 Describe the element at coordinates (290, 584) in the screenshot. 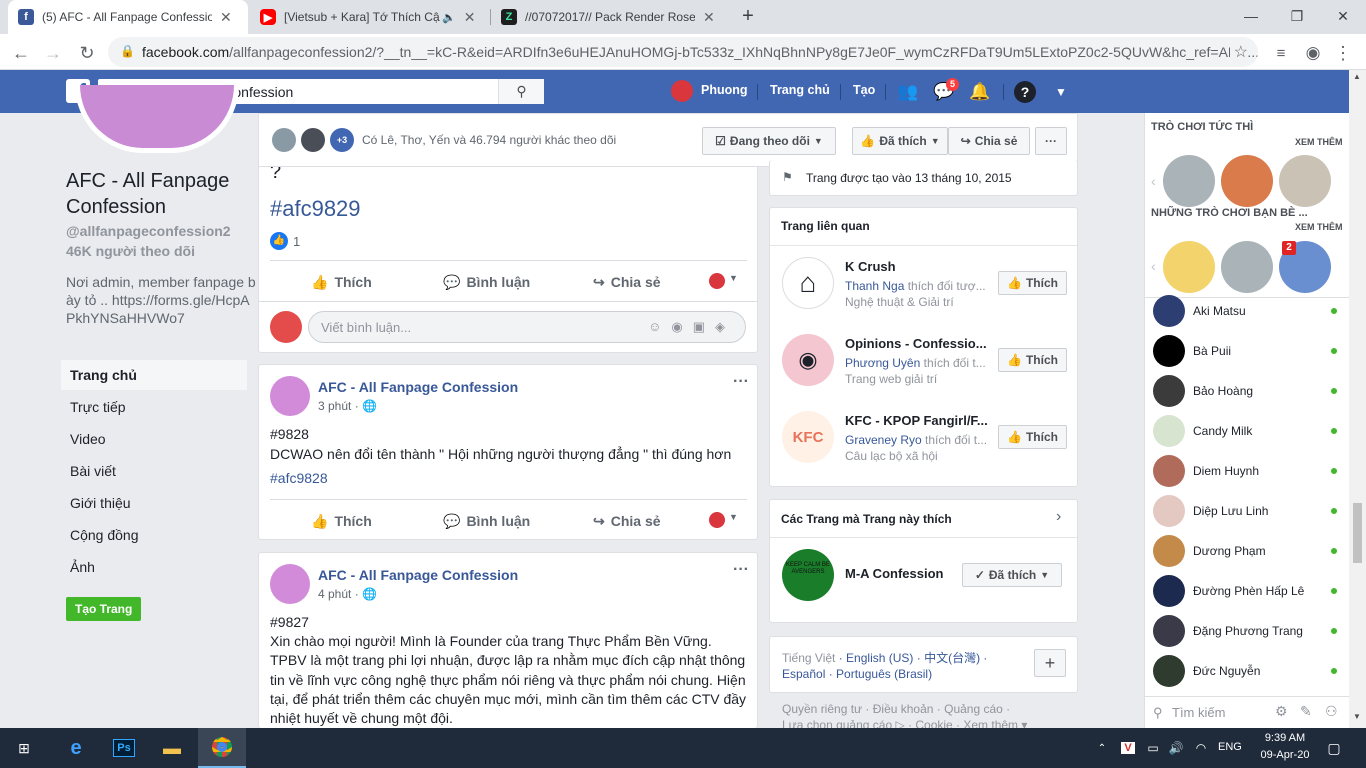

I see `author-avatar` at that location.